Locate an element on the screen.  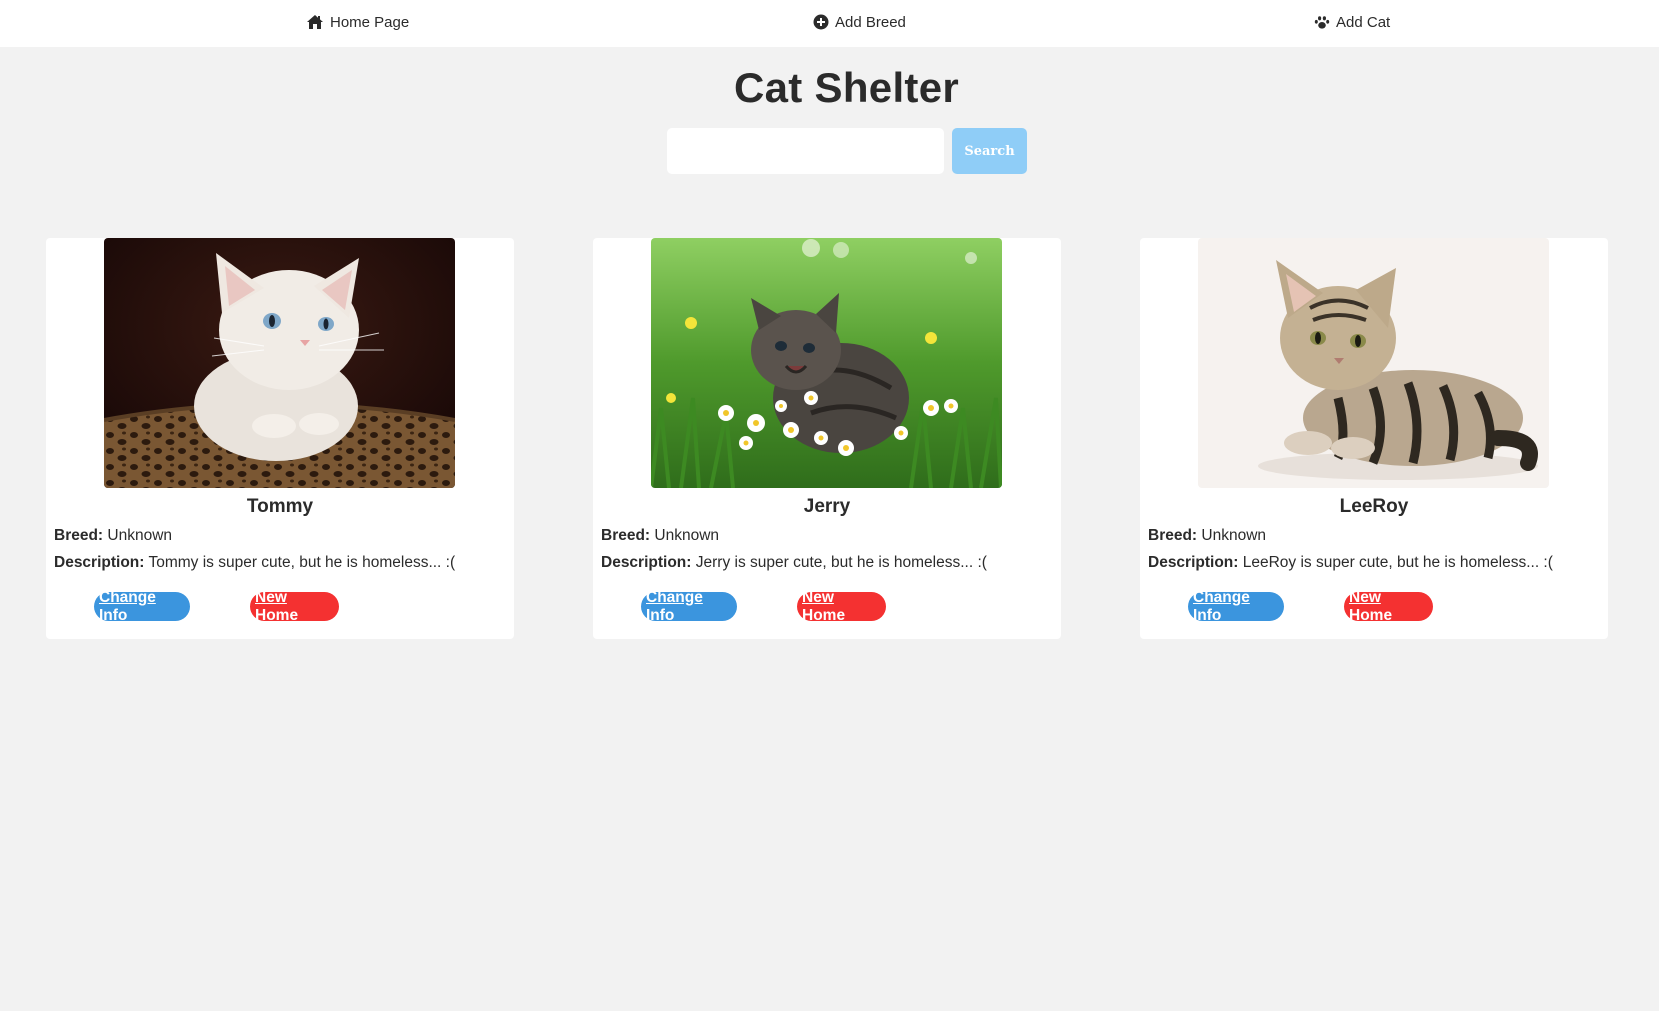
cat-card: Tommy Breed: Unknown Description is located at coordinates (280, 438).